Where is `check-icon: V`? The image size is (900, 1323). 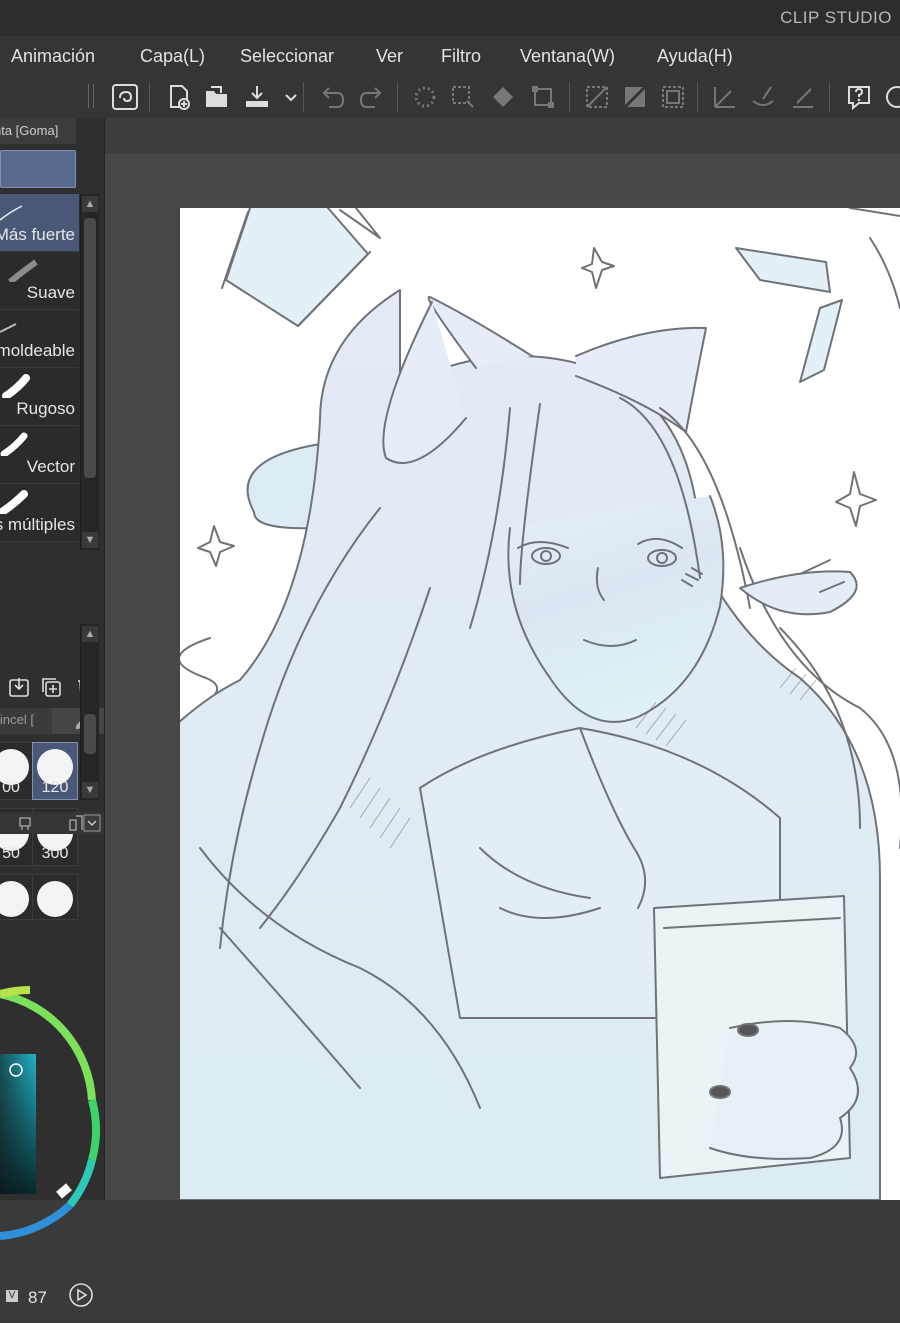 check-icon: V is located at coordinates (12, 1296).